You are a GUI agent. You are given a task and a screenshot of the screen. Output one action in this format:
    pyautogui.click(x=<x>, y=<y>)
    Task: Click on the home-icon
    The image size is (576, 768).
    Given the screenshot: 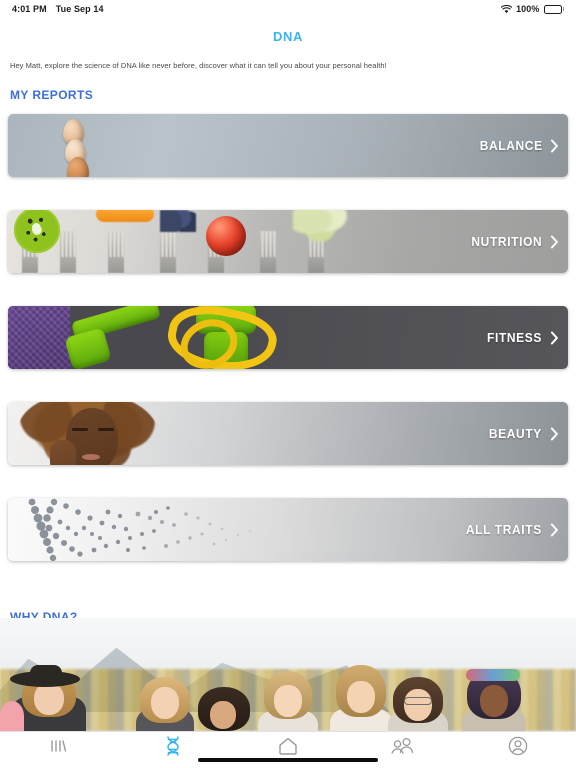 What is the action you would take?
    pyautogui.click(x=288, y=748)
    